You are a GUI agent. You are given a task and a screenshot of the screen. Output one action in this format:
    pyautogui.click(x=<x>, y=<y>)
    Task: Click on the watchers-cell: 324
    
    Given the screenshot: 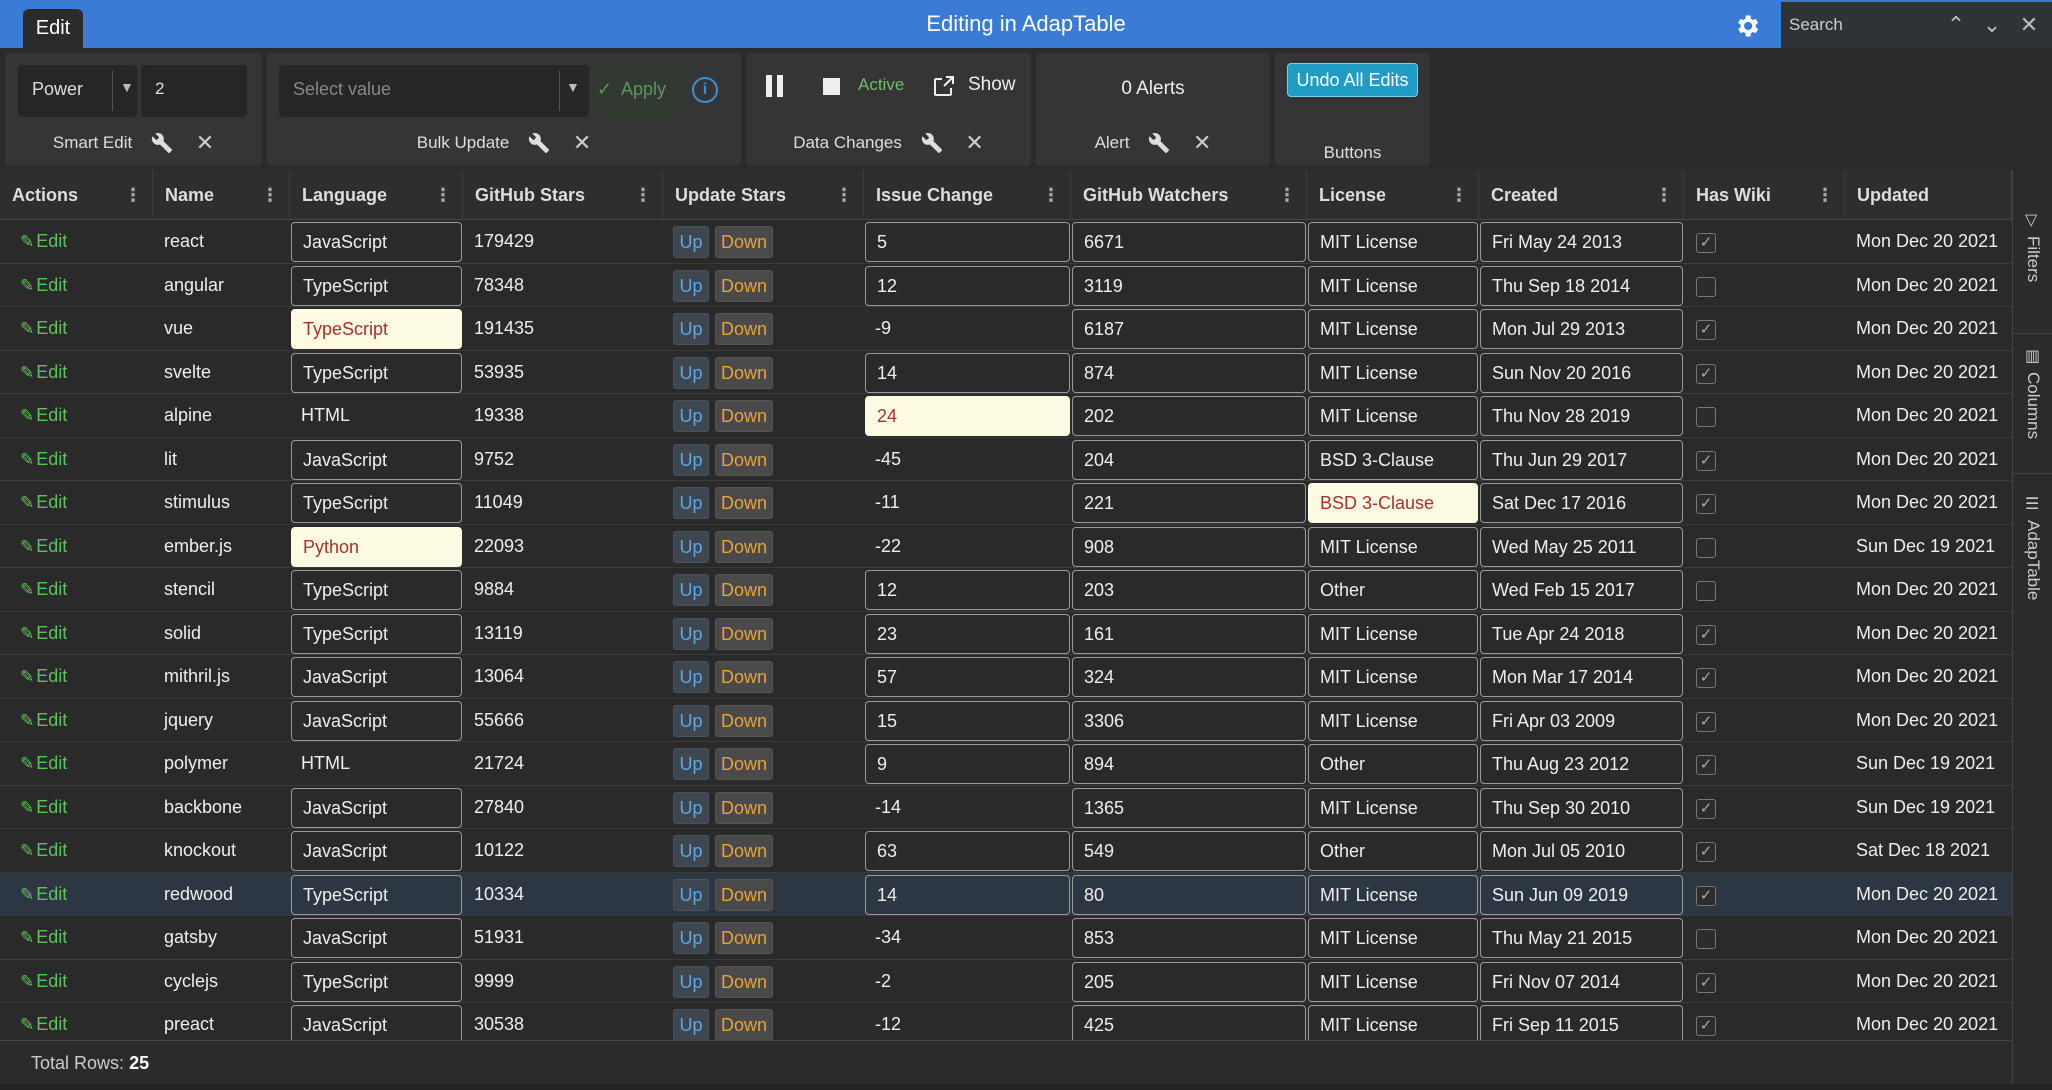 What is the action you would take?
    pyautogui.click(x=1189, y=677)
    